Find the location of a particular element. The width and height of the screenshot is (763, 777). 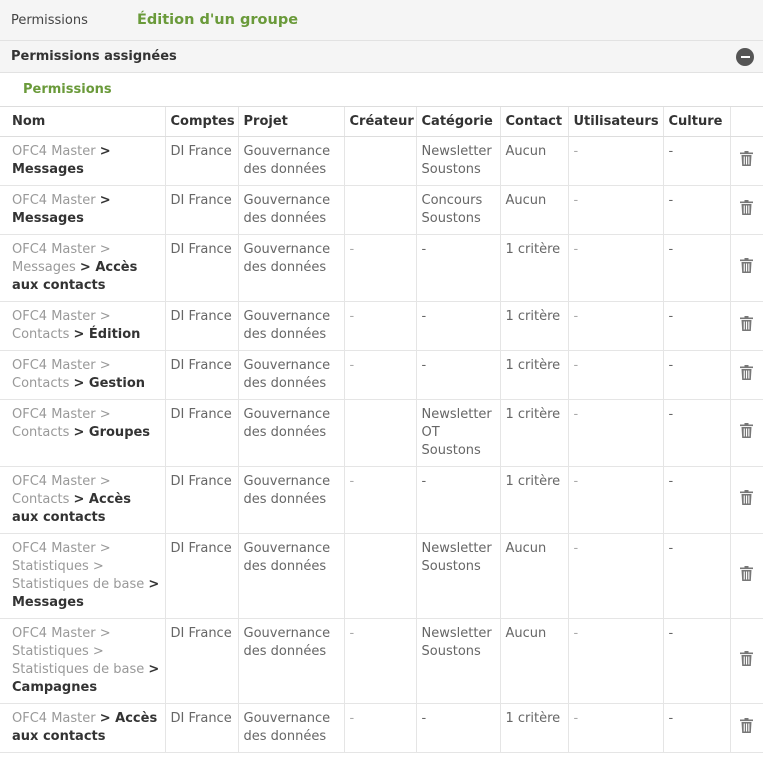

breadcrumb: Permissions is located at coordinates (74, 20).